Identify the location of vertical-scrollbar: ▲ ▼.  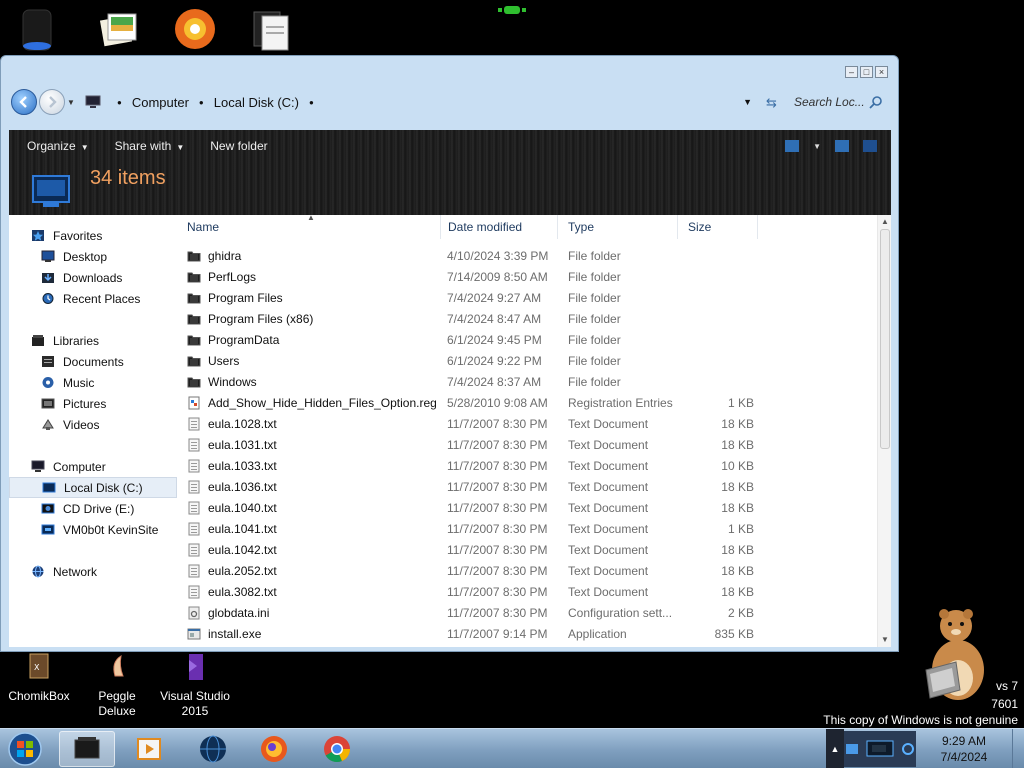
(884, 431).